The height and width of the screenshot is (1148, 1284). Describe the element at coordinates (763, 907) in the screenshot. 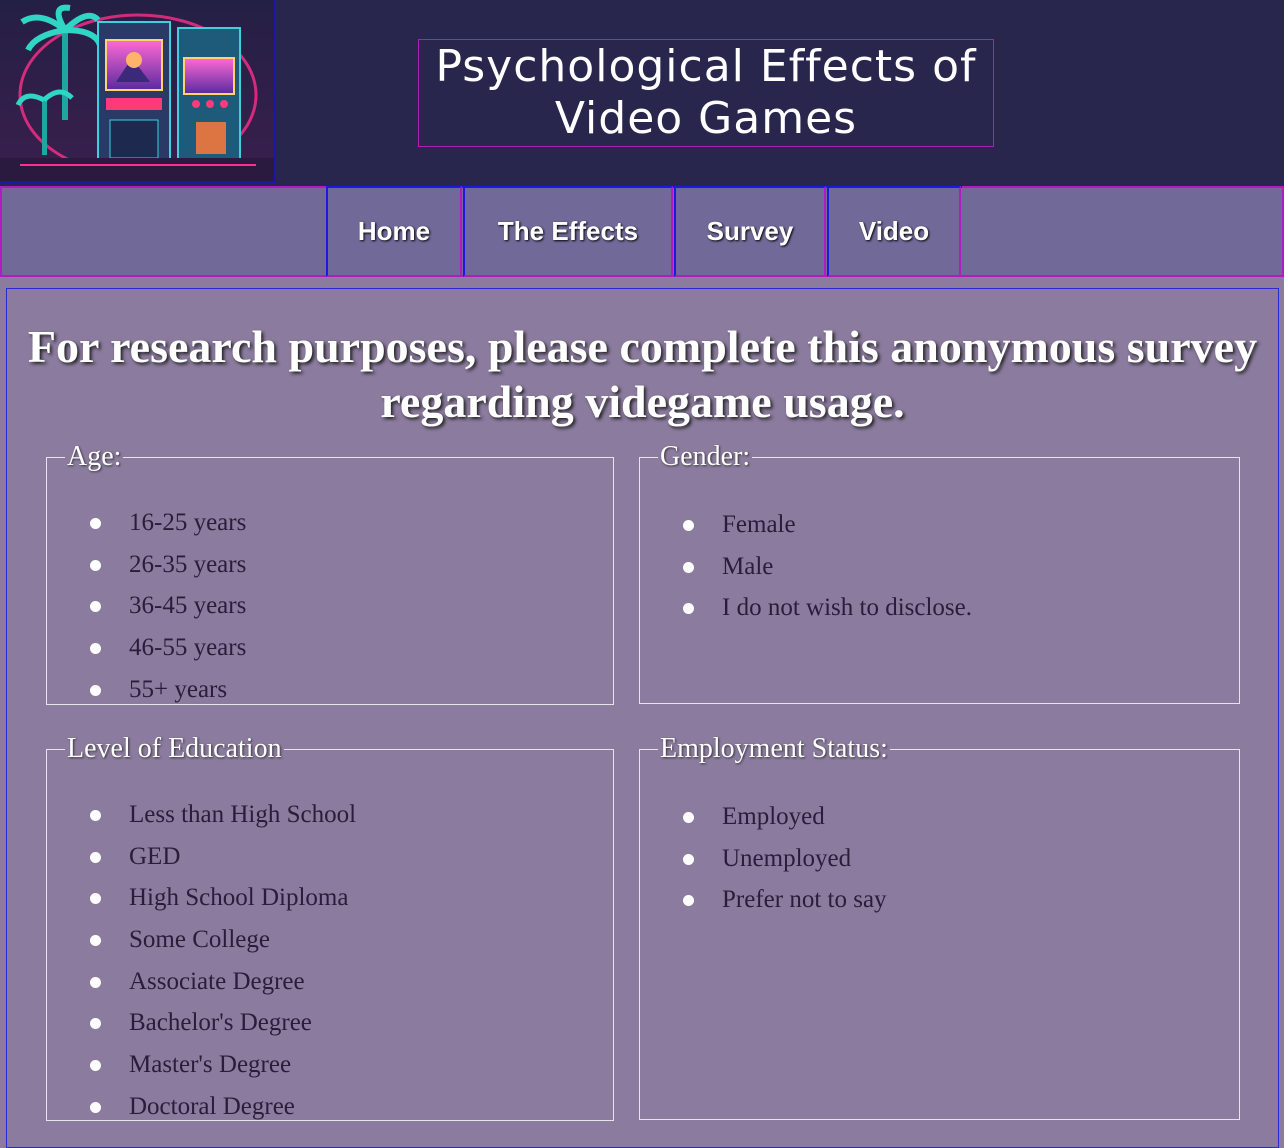

I see `employment-option: Prefer not to say` at that location.